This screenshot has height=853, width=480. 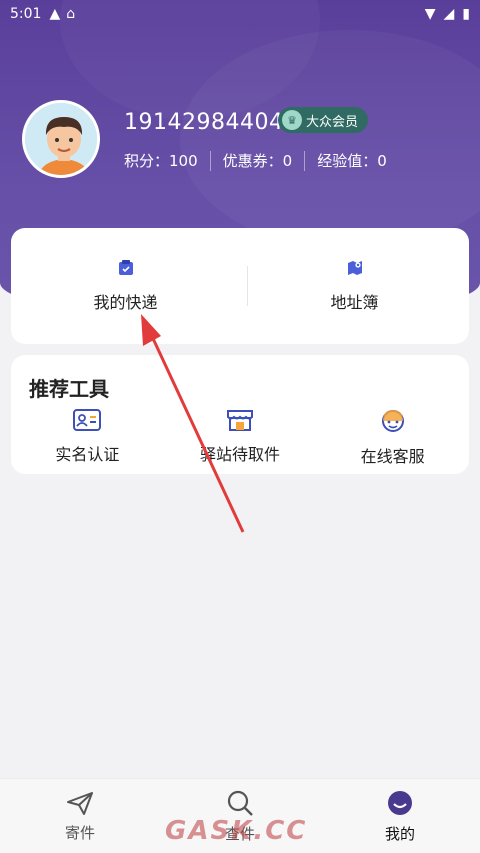 I want to click on watermark: GASK.CC, so click(x=236, y=831).